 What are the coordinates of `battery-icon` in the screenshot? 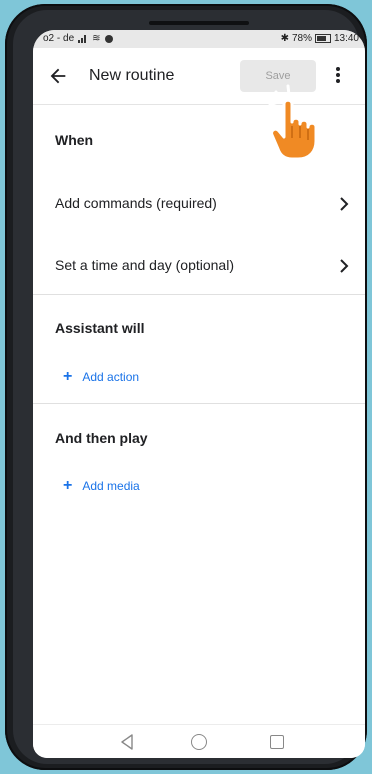 It's located at (322, 38).